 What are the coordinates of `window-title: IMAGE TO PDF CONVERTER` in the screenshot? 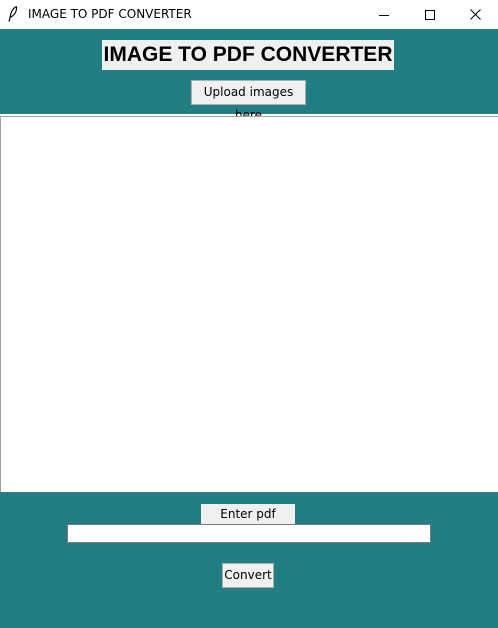 It's located at (110, 14).